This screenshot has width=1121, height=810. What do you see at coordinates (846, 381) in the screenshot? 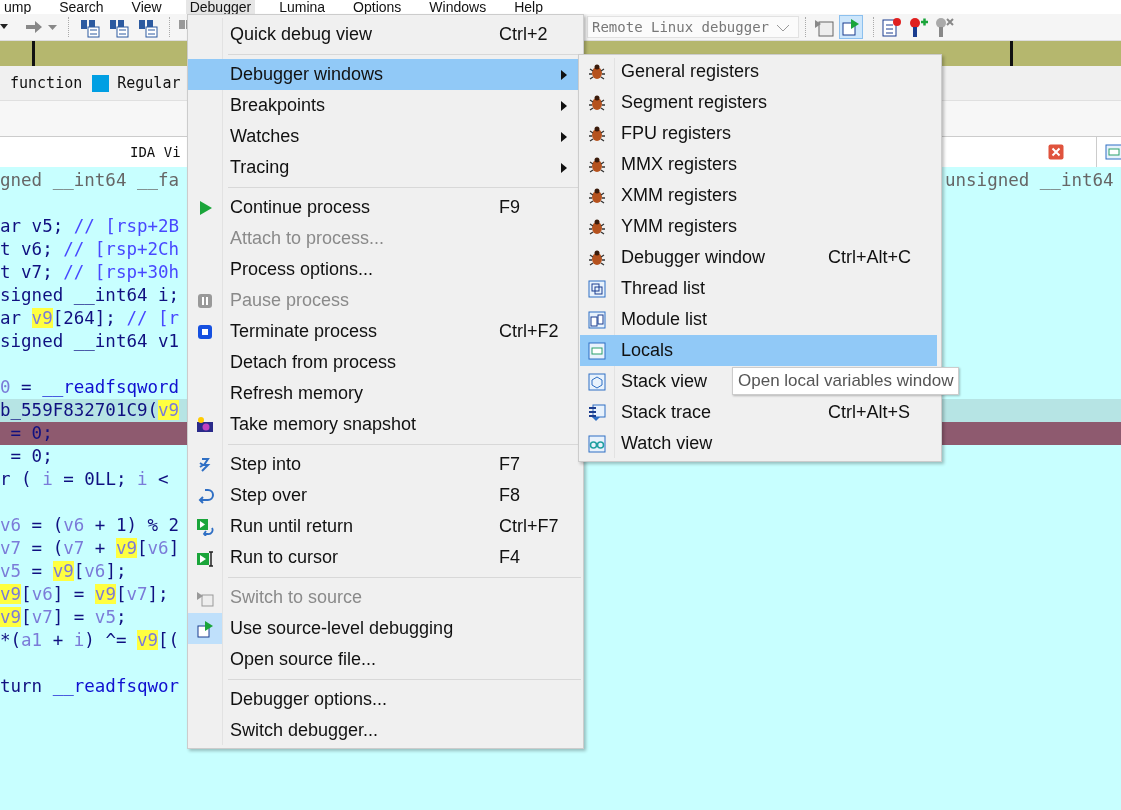
I see `tooltip: Open local variables window` at bounding box center [846, 381].